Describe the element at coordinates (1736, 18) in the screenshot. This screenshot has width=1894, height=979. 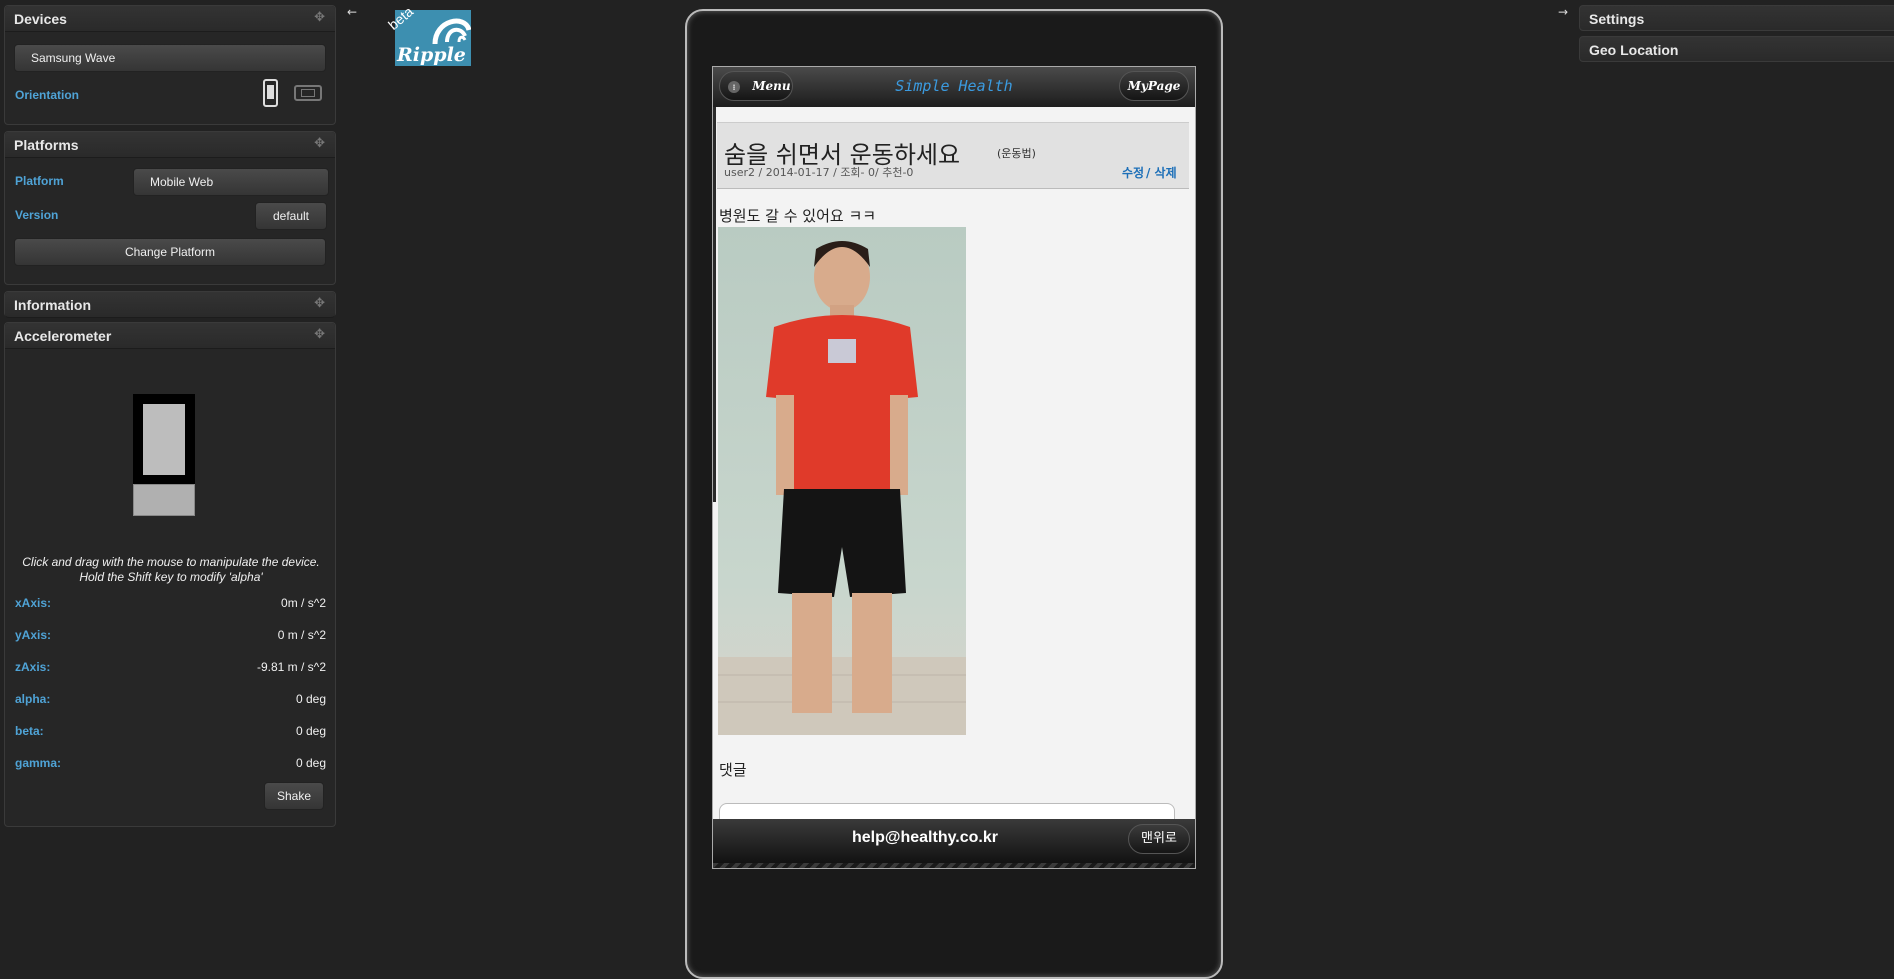
I see `settings-panel-header: Settings` at that location.